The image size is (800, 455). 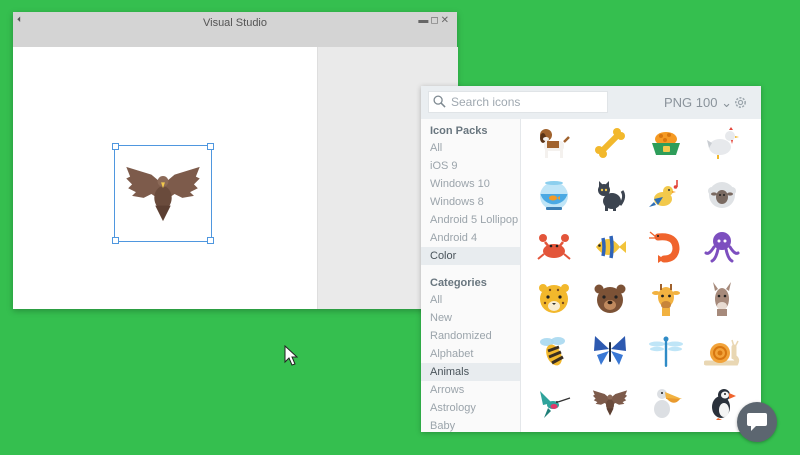 What do you see at coordinates (115, 240) in the screenshot?
I see `resize-handle-bottom-left` at bounding box center [115, 240].